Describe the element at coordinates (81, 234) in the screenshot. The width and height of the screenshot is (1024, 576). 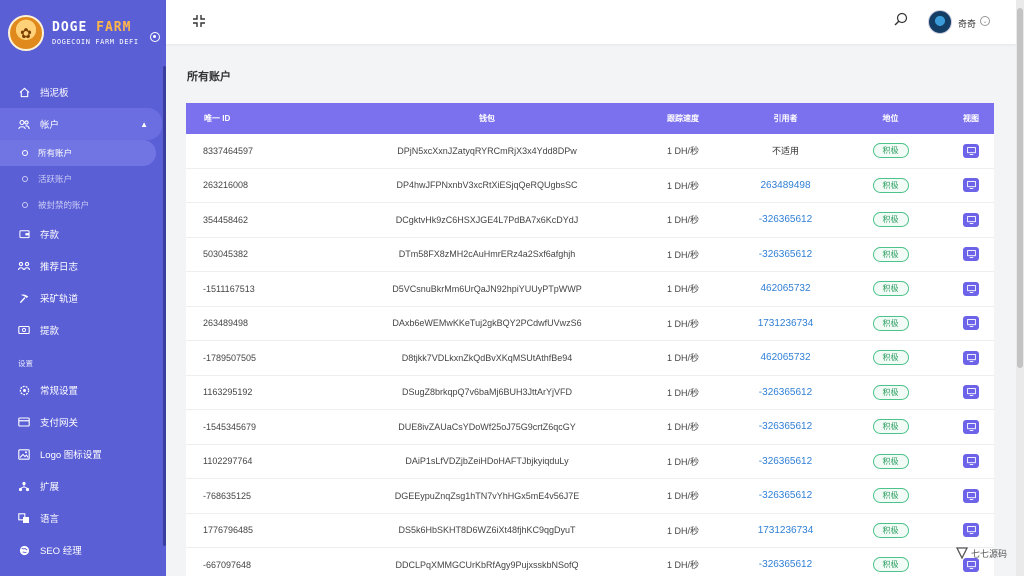
I see `sidebar-item-deposit: 存款` at that location.